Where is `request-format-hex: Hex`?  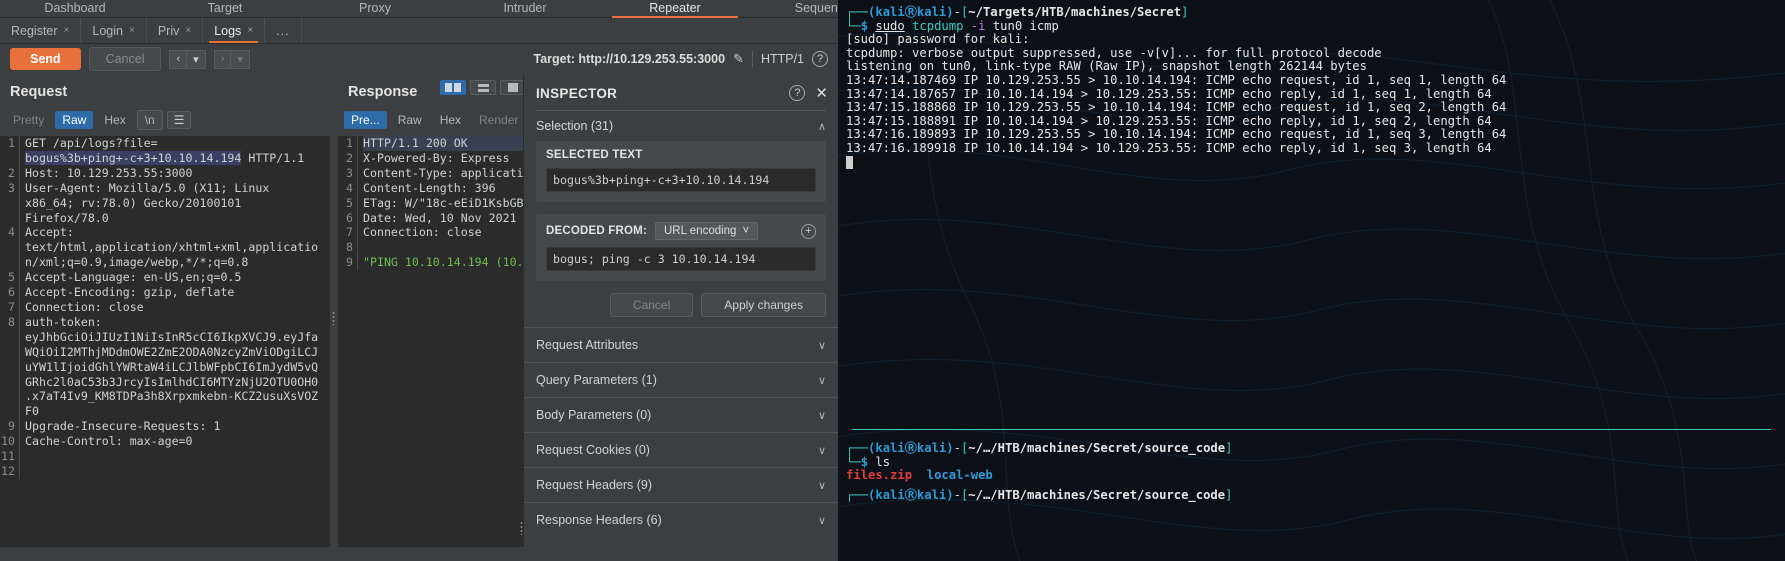
request-format-hex: Hex is located at coordinates (114, 120).